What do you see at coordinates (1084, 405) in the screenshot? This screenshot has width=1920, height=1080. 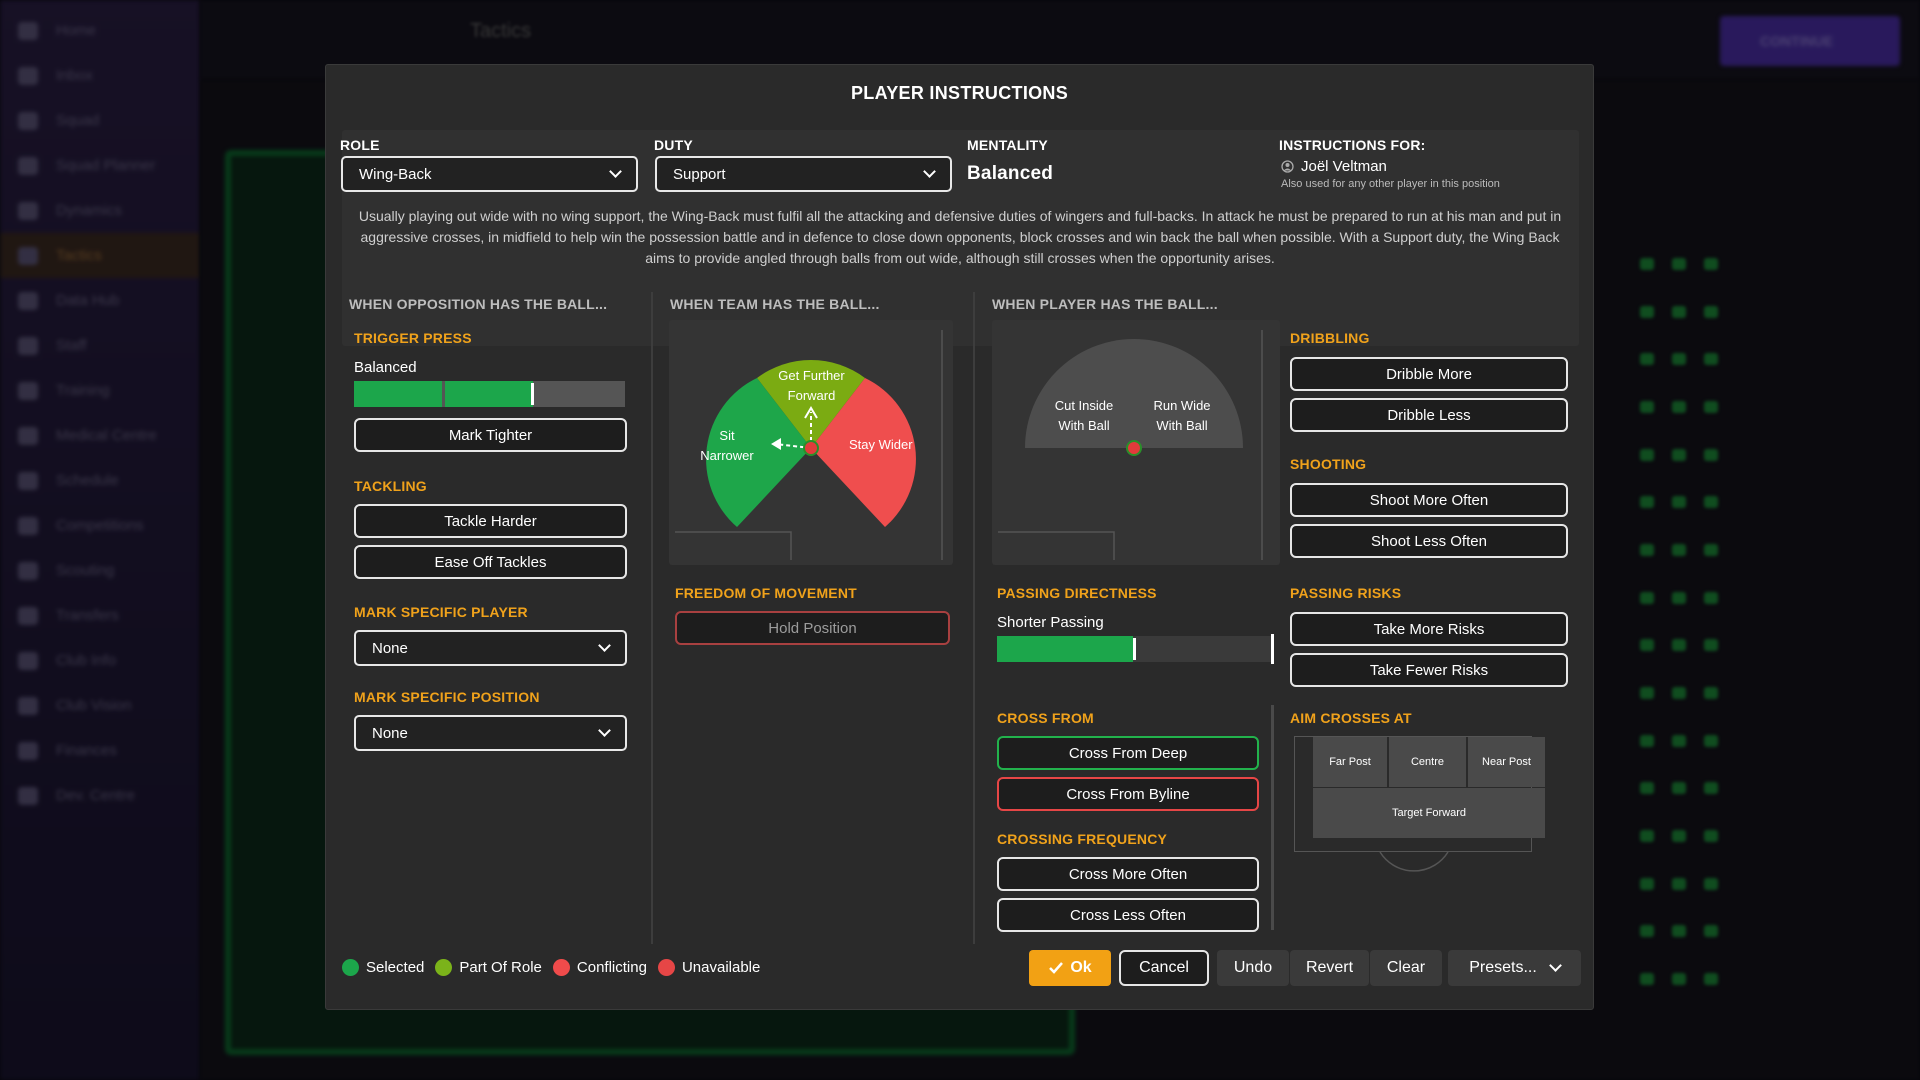 I see `cut-text-1: Cut Inside` at bounding box center [1084, 405].